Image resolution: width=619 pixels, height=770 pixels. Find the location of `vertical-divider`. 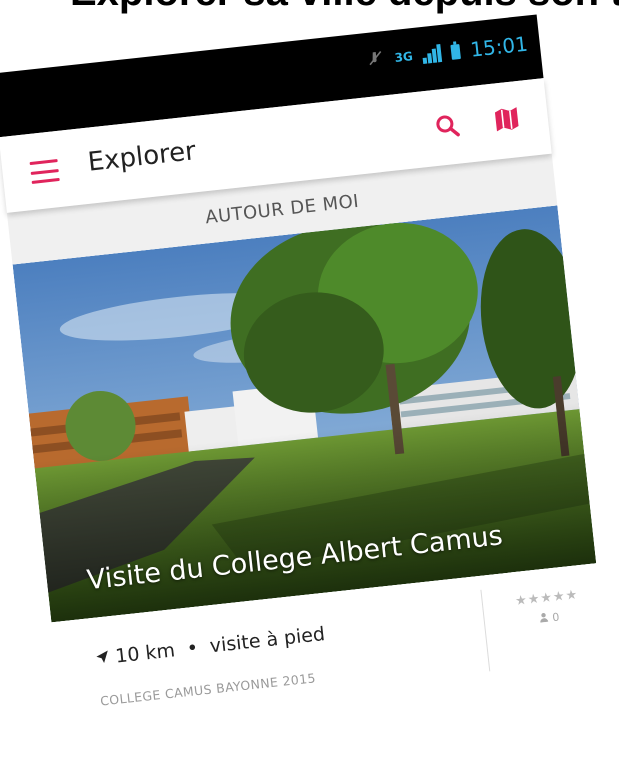

vertical-divider is located at coordinates (485, 630).